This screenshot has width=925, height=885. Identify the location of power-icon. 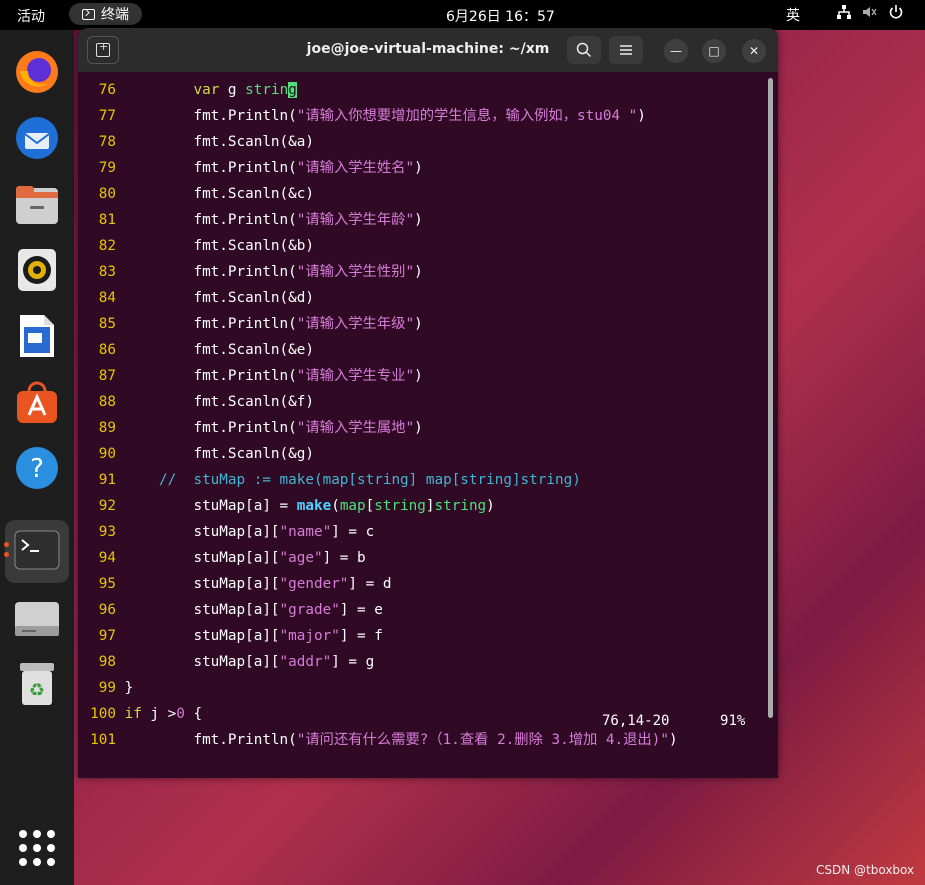
(896, 12).